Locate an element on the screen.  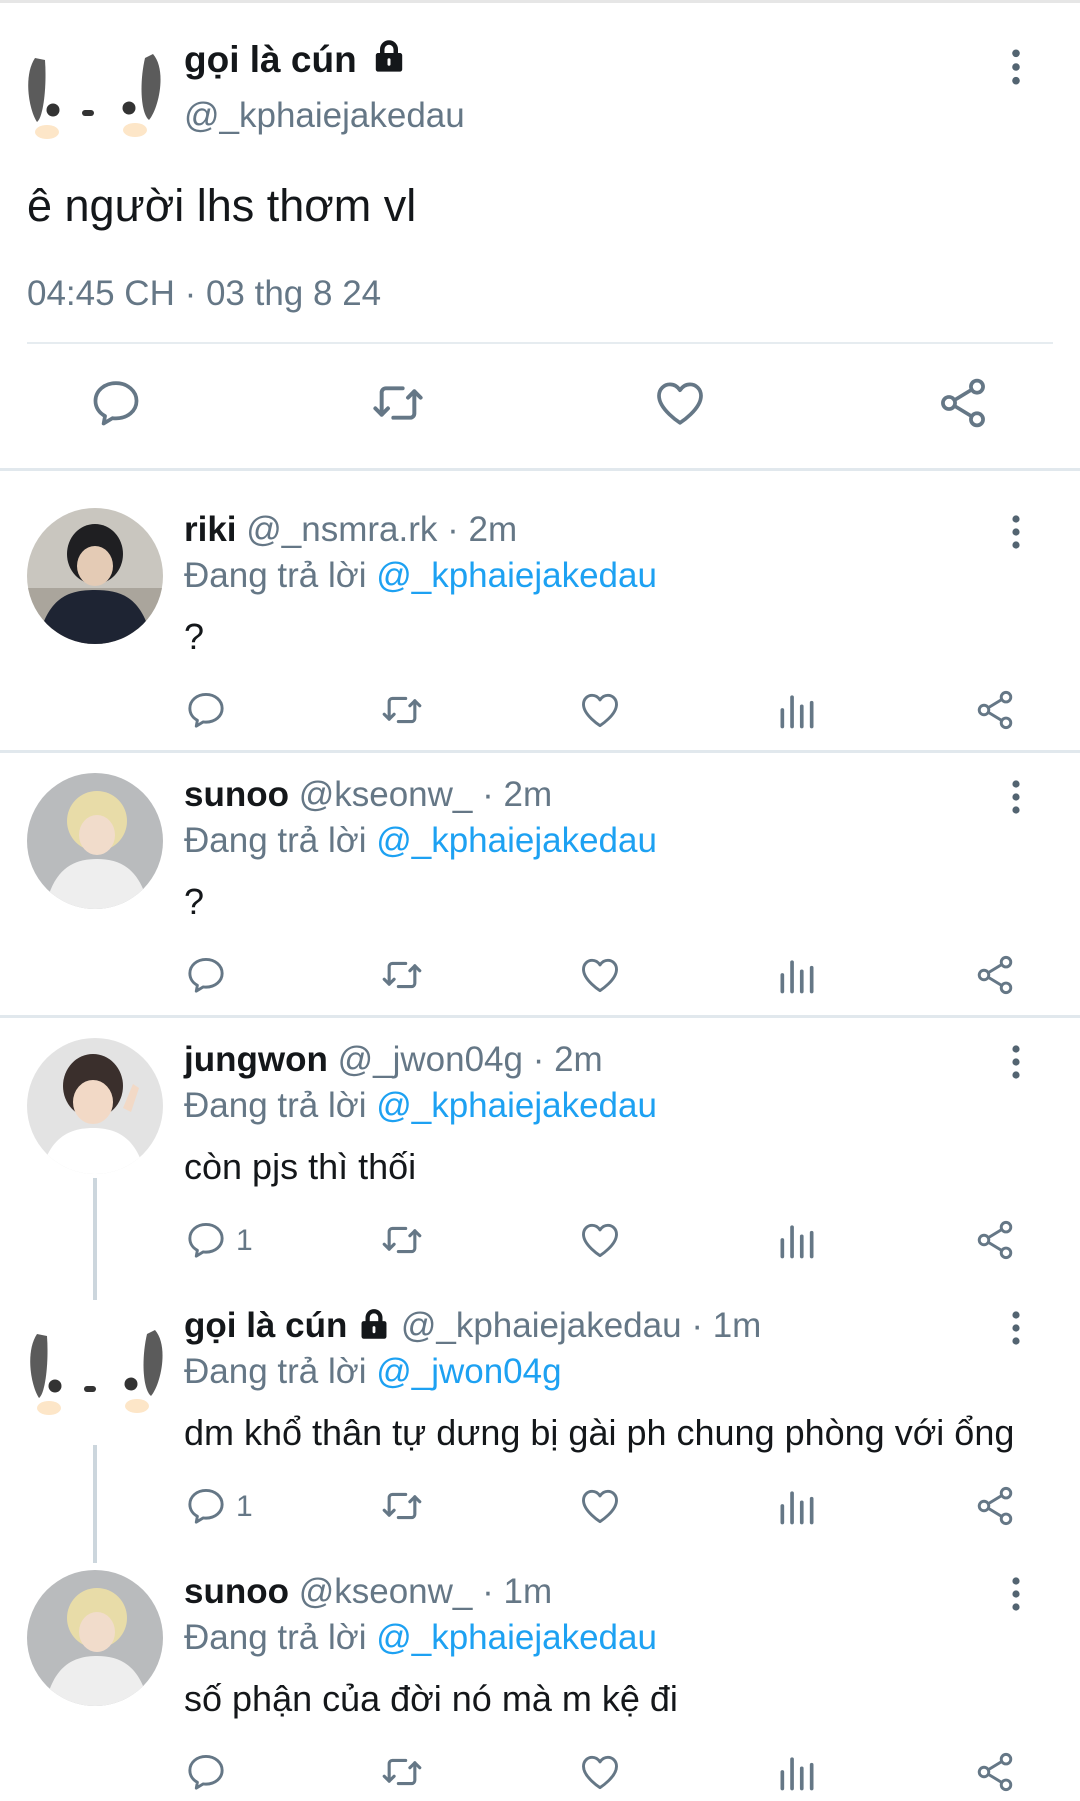
reply-display-name: riki is located at coordinates (210, 529).